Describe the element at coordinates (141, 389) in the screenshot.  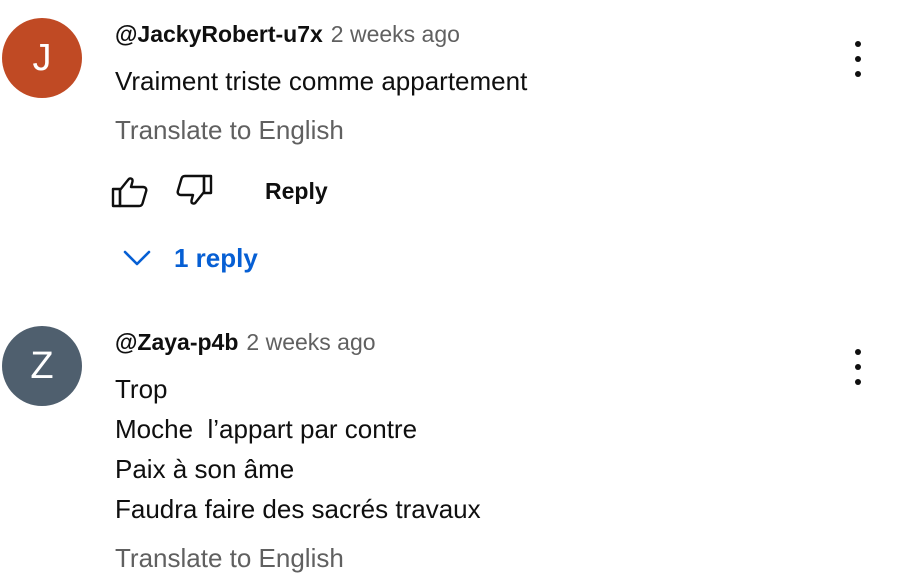
I see `comment-text-line: Trop` at that location.